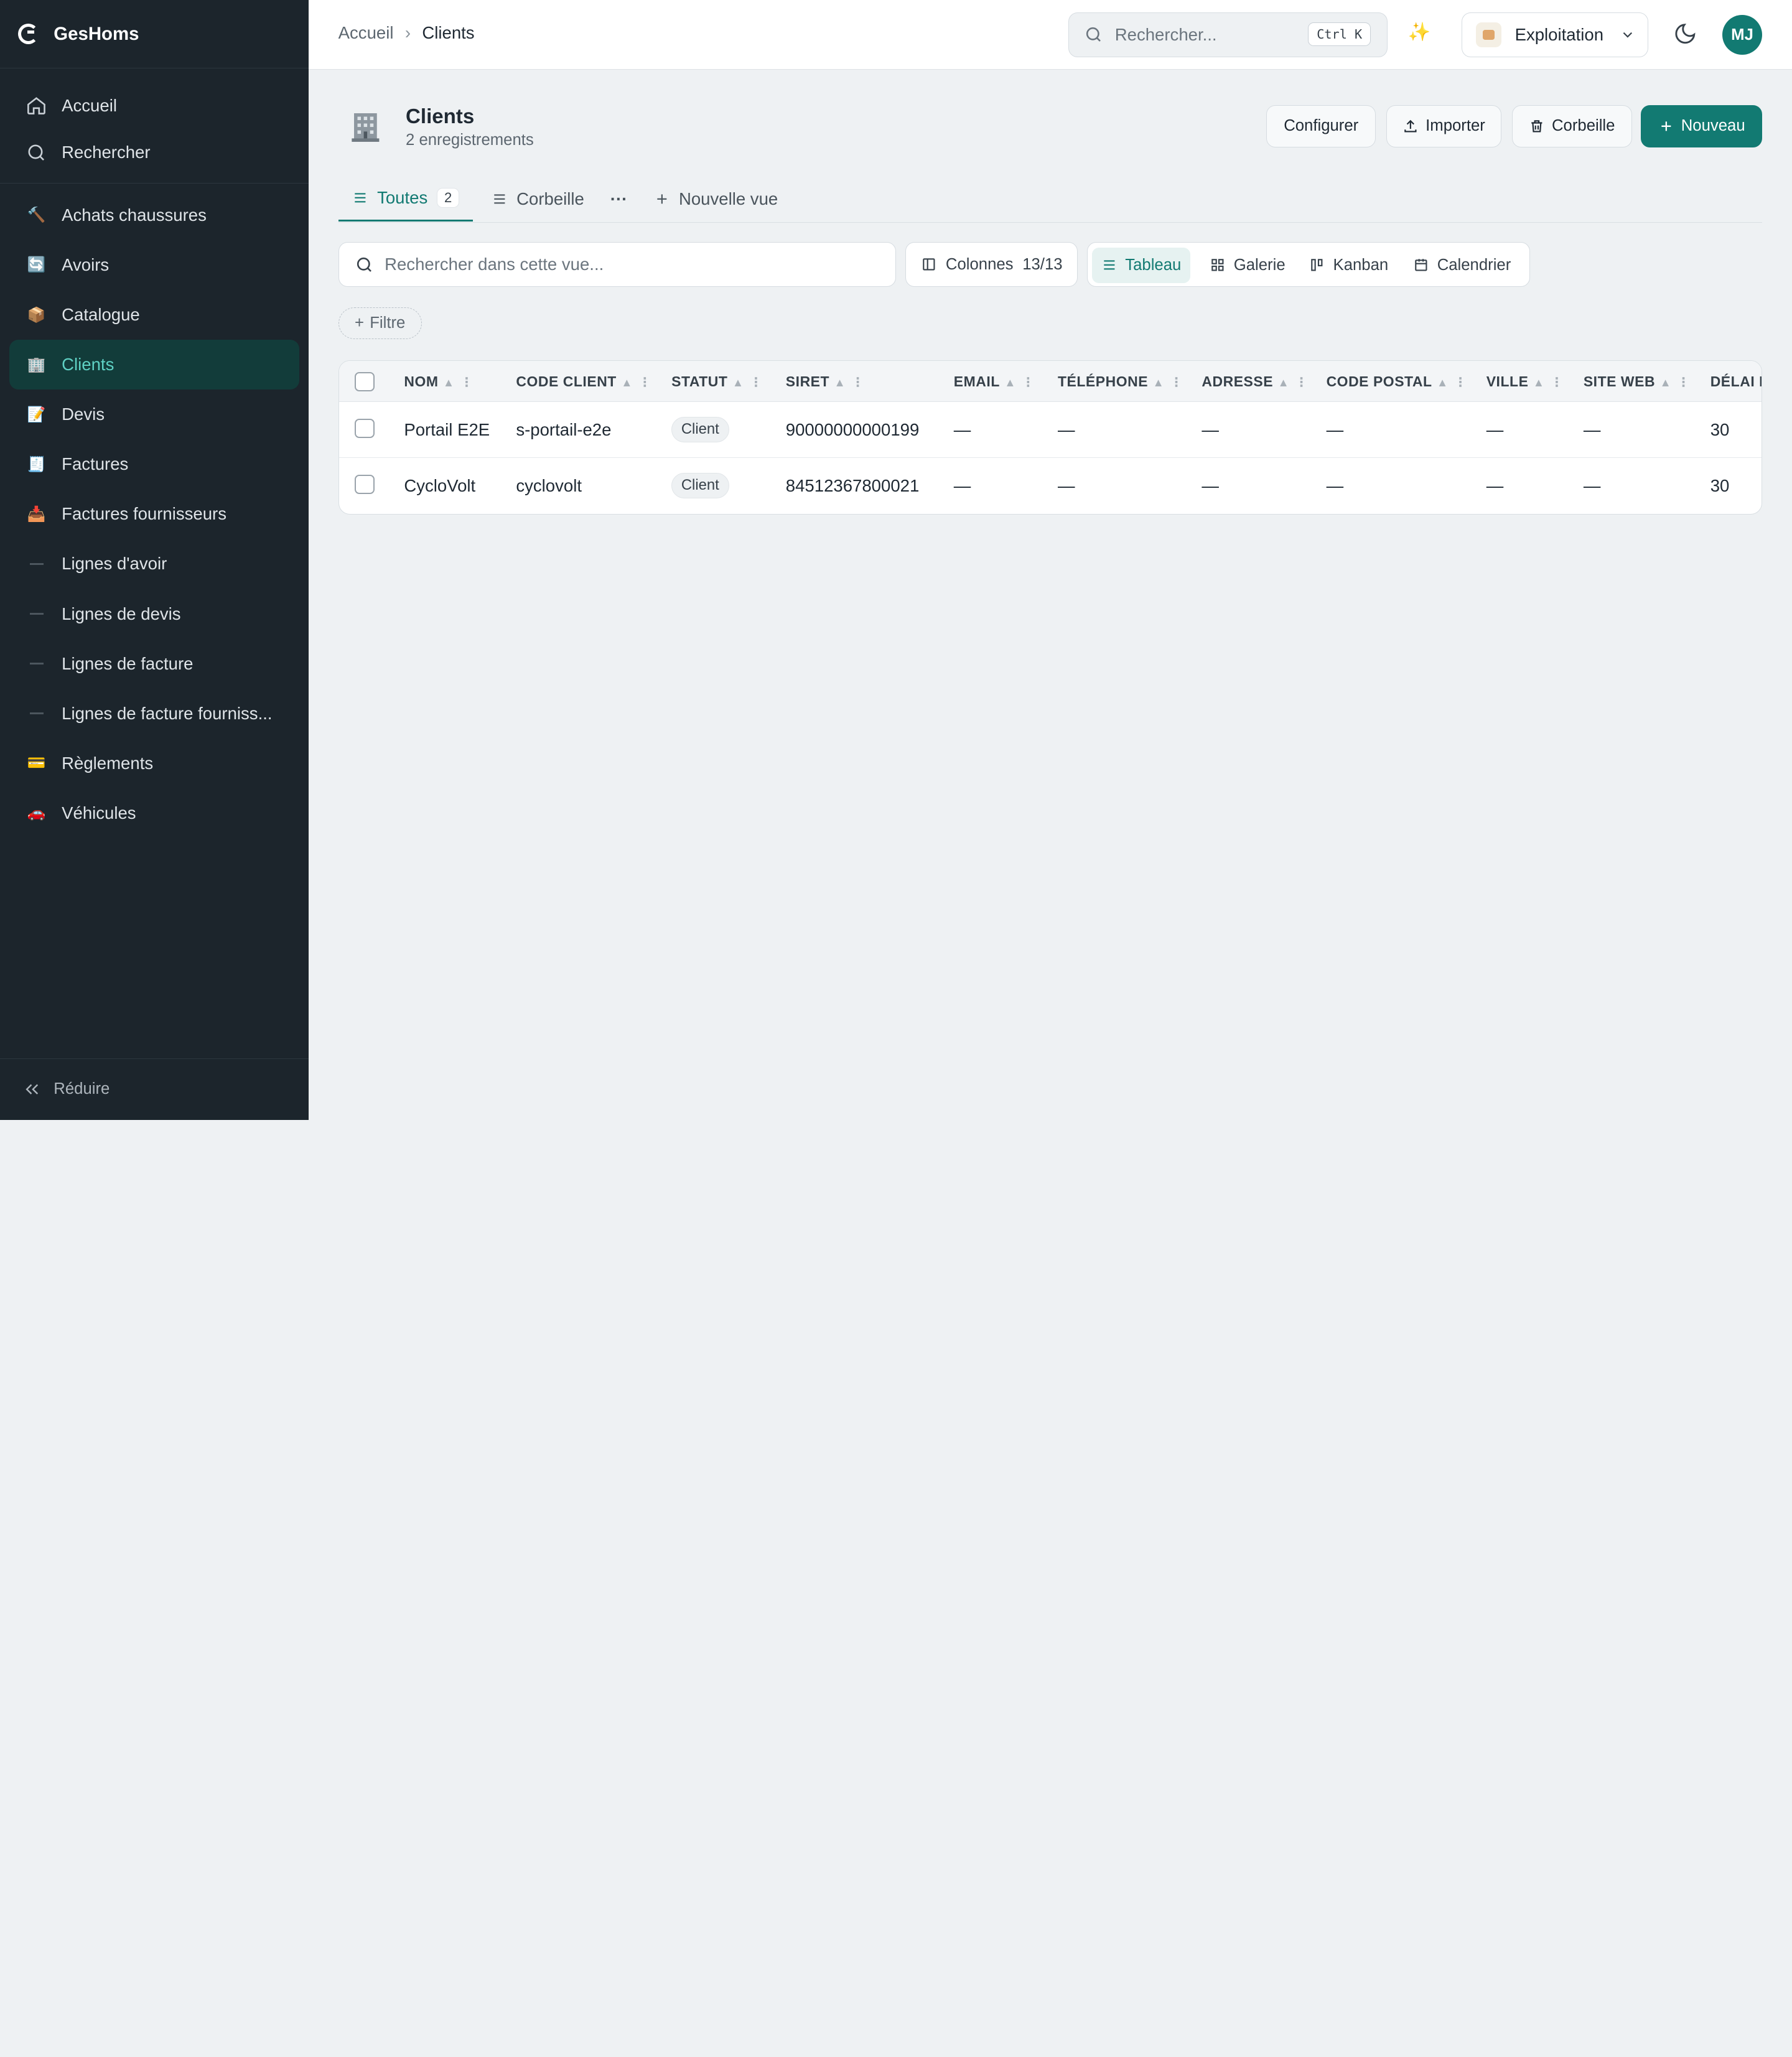  What do you see at coordinates (1228, 34) in the screenshot?
I see `global-search-input: Rechercher... Ctrl K` at bounding box center [1228, 34].